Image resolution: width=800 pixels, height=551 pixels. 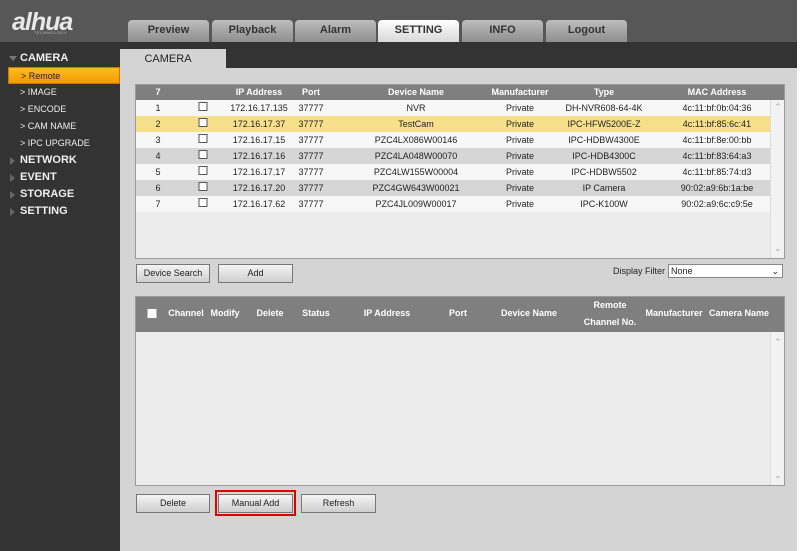 I want to click on sidebar-item-encode: > ENCODE, so click(x=60, y=109).